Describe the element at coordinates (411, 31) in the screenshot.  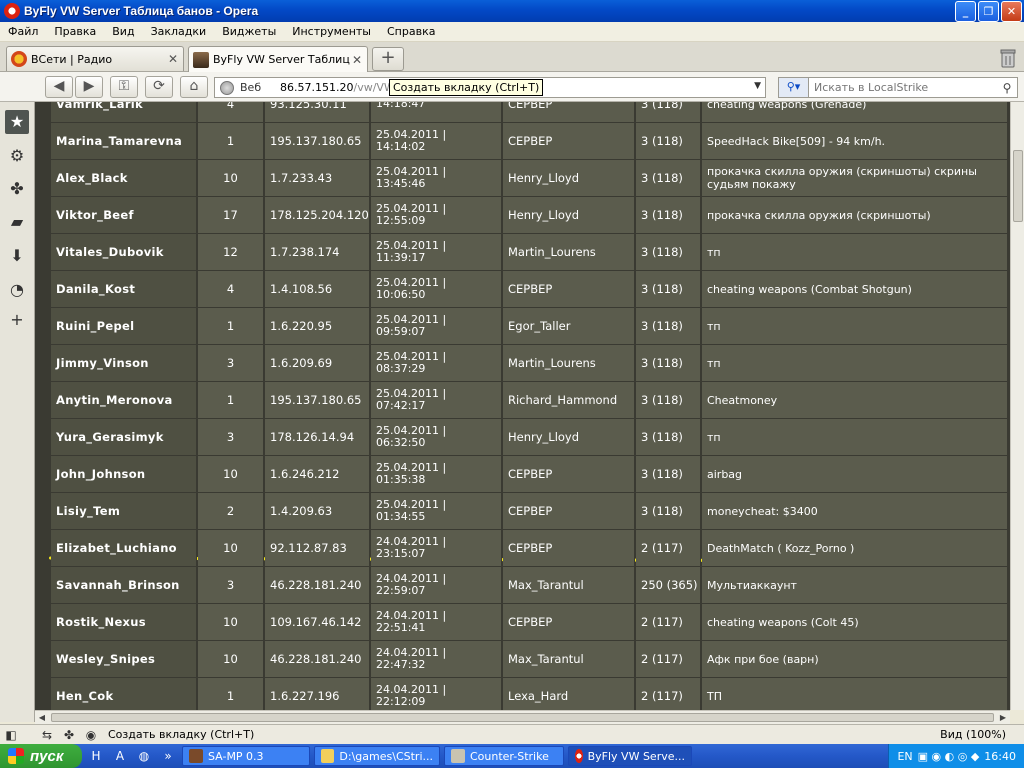
I see `menu-help: Справка` at that location.